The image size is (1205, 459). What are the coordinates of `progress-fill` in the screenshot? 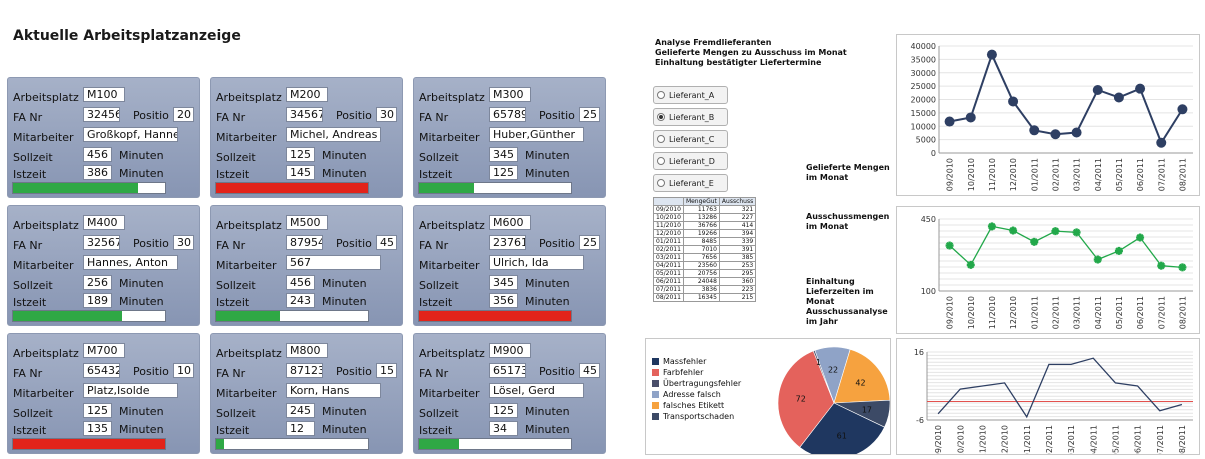 It's located at (495, 316).